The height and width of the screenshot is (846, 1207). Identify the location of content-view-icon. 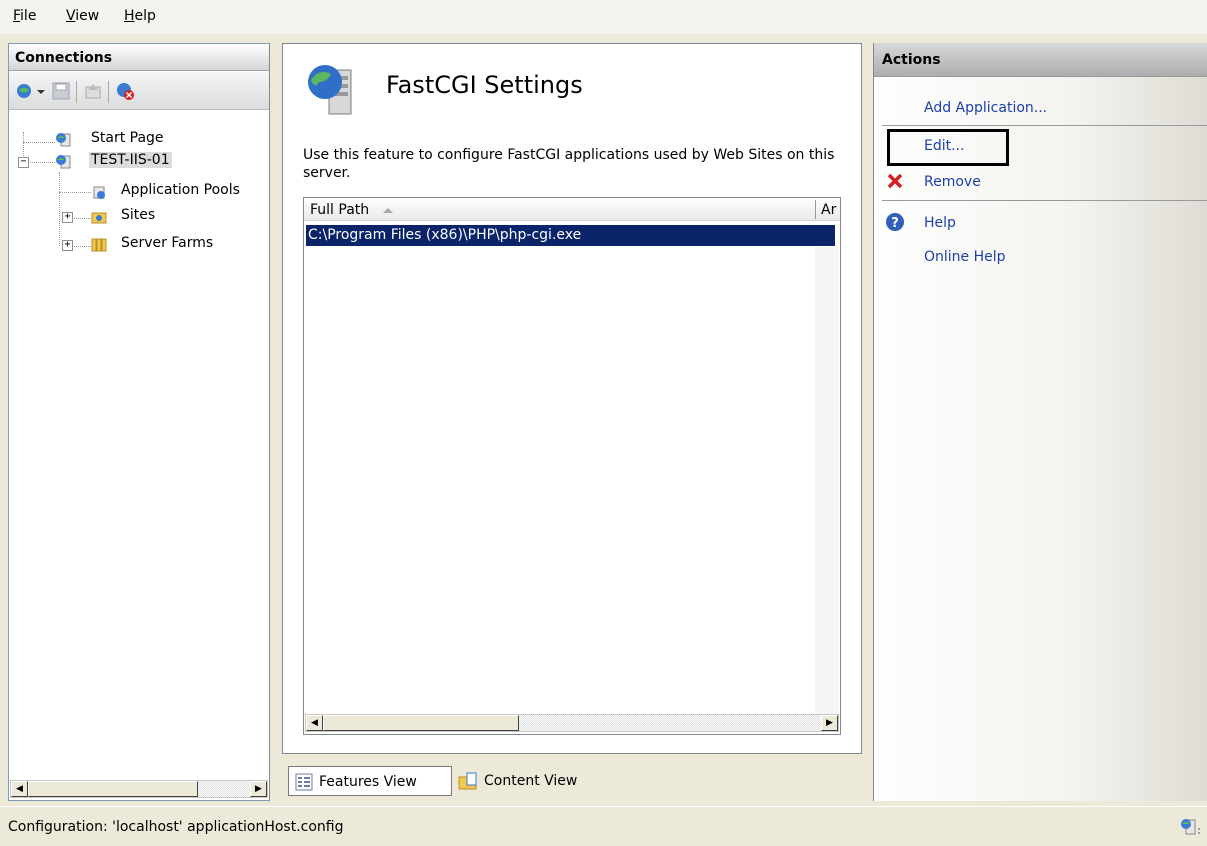
(467, 781).